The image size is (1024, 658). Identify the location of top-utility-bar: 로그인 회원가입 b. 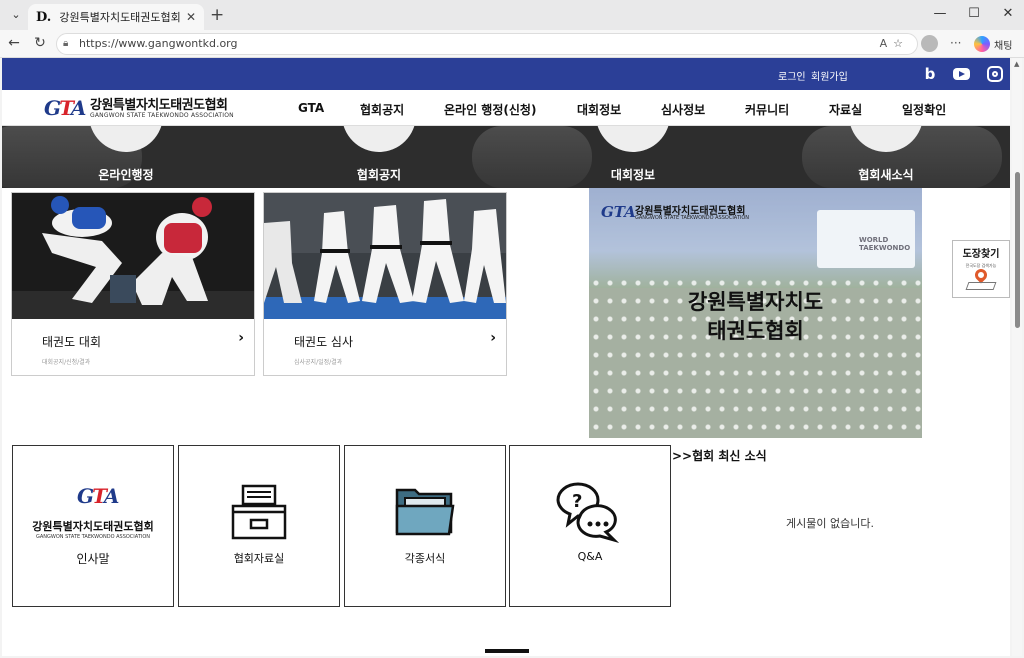
(506, 74).